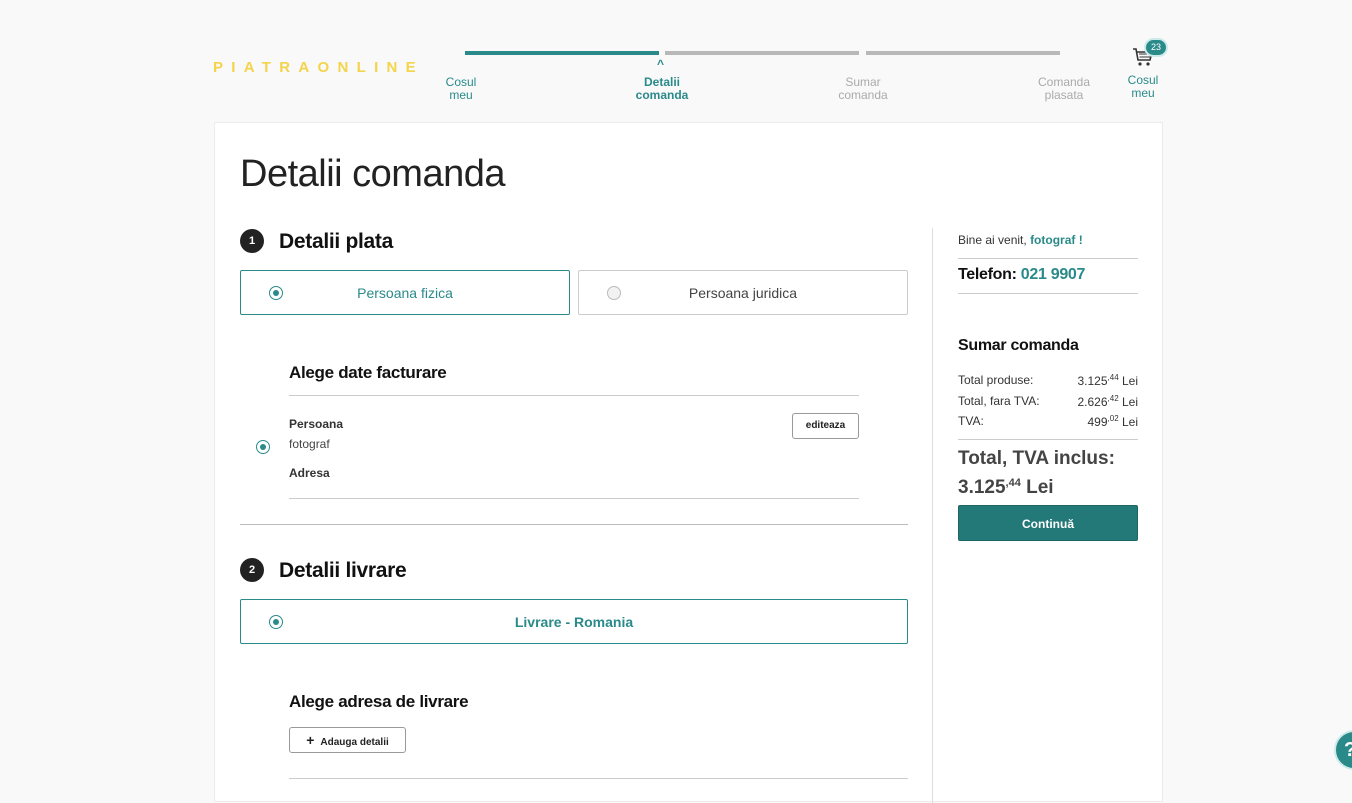 This screenshot has width=1352, height=803. I want to click on plus-icon: +, so click(310, 740).